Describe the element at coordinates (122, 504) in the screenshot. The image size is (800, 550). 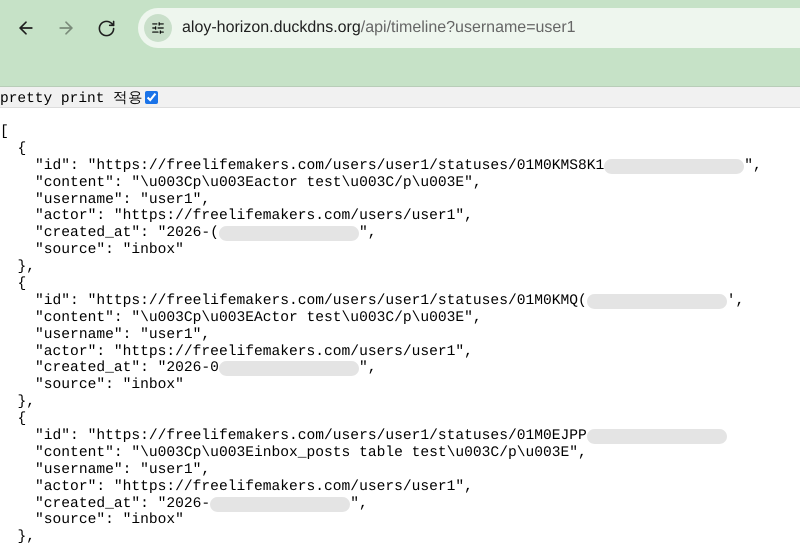
I see `json-line: "created_at": "2026-` at that location.